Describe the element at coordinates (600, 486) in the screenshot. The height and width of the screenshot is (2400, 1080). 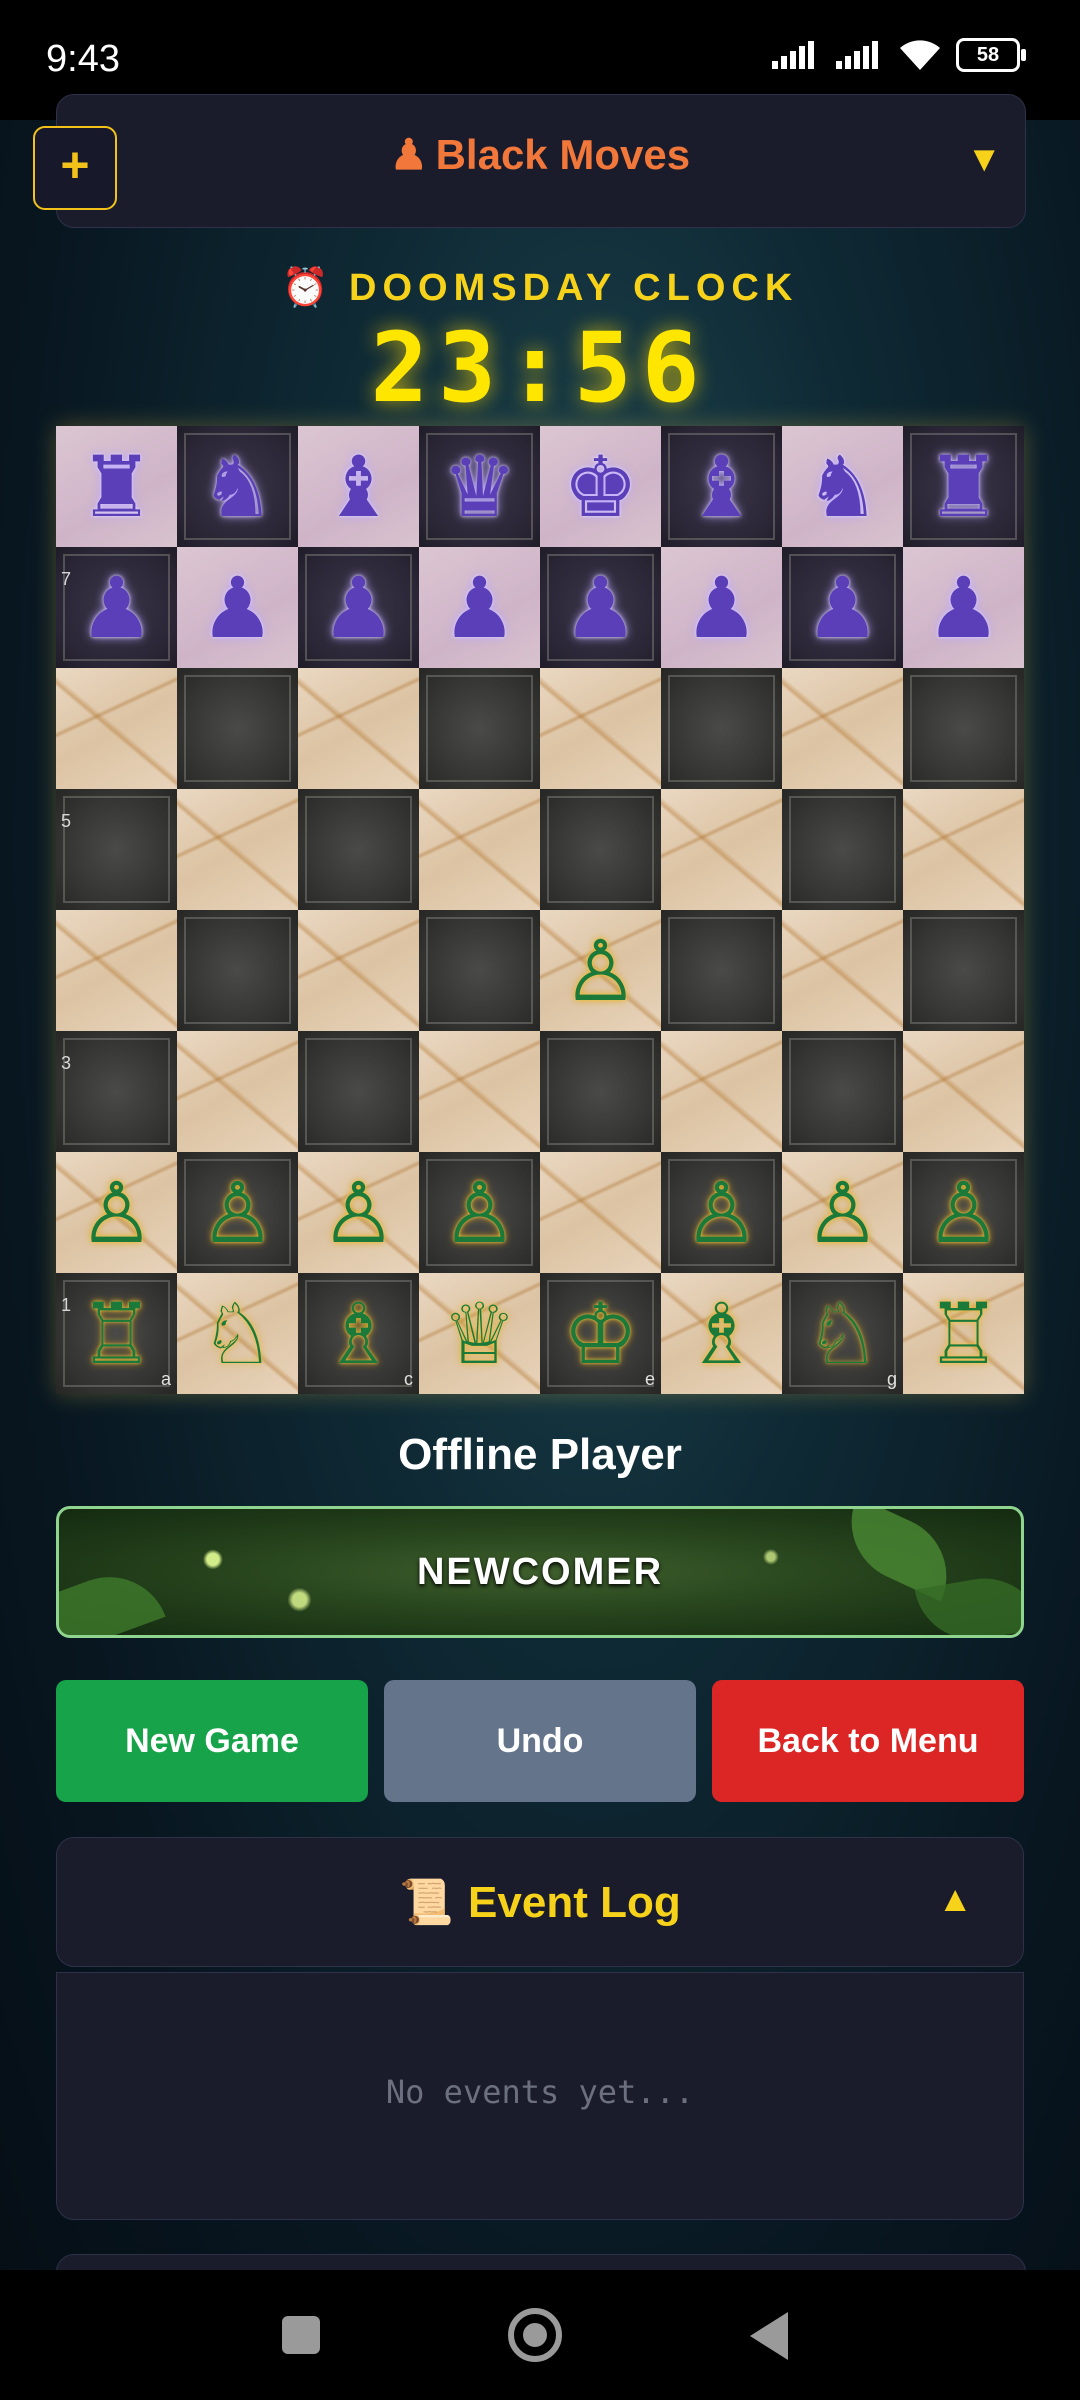
I see `board-square: ♚` at that location.